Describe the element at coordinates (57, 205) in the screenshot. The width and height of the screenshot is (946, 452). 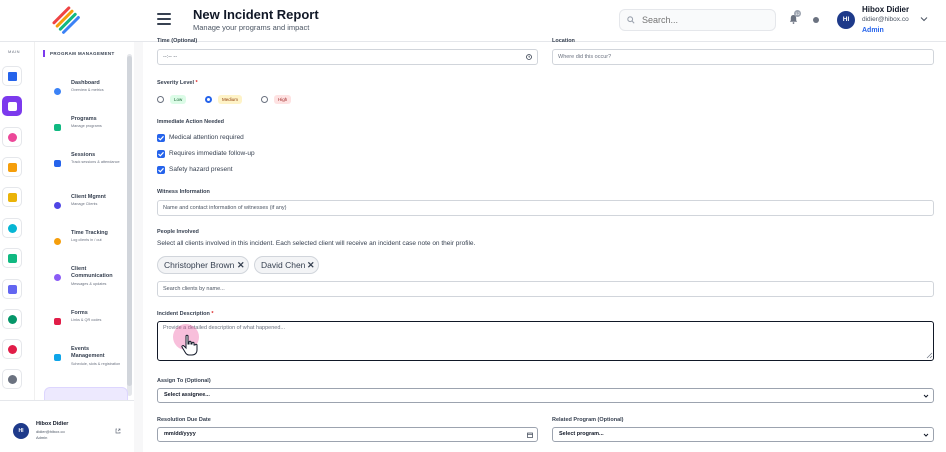
I see `clients-icon` at that location.